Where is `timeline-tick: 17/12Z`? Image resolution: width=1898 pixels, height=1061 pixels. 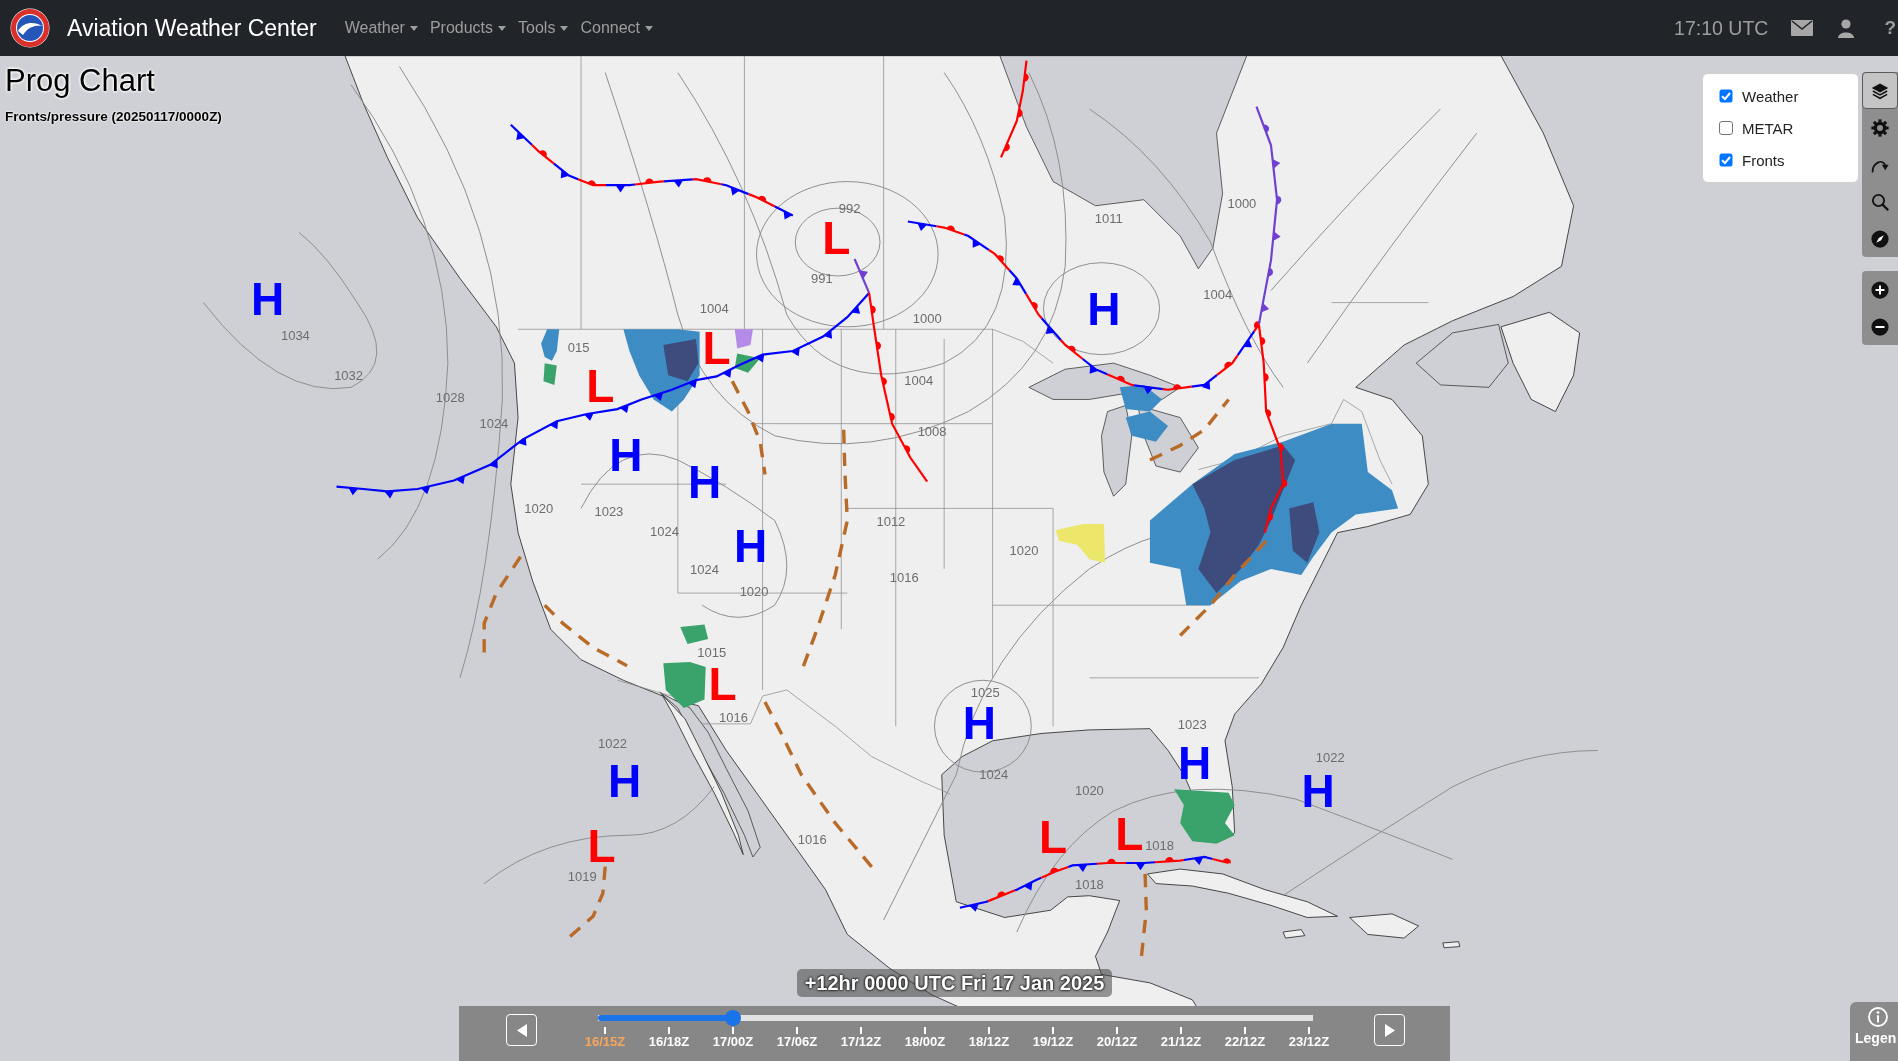
timeline-tick: 17/12Z is located at coordinates (861, 1042).